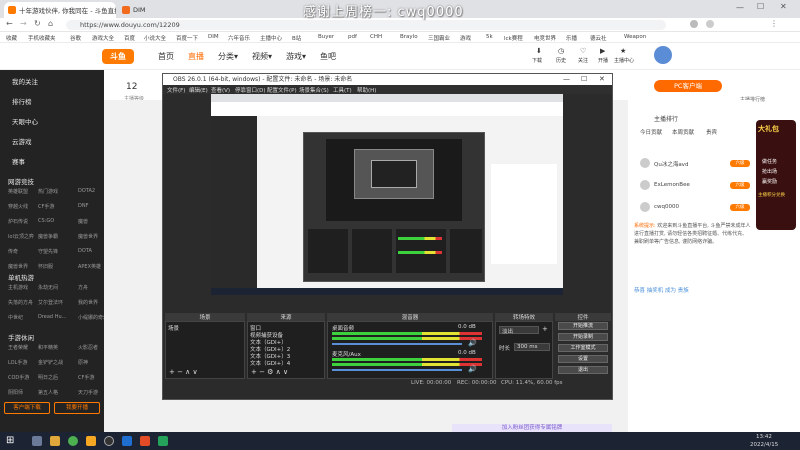 This screenshot has width=800, height=450. Describe the element at coordinates (86, 191) in the screenshot. I see `sidebar-game-link: DOTA2` at that location.